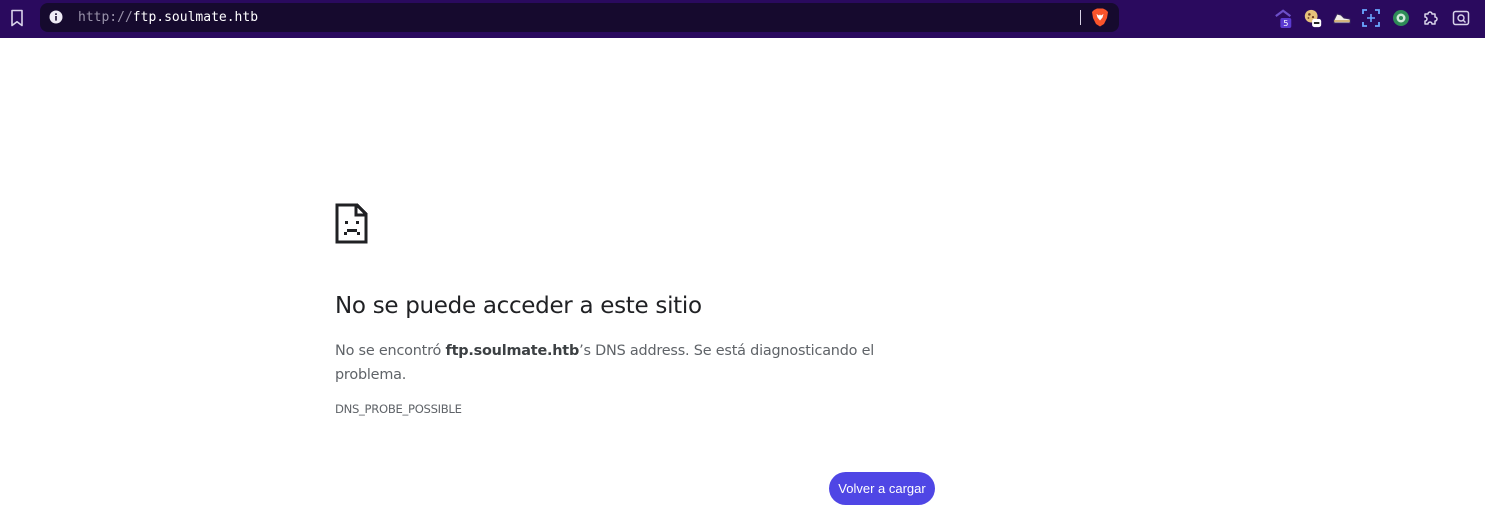 The width and height of the screenshot is (1485, 522). I want to click on bookmark-icon, so click(17, 18).